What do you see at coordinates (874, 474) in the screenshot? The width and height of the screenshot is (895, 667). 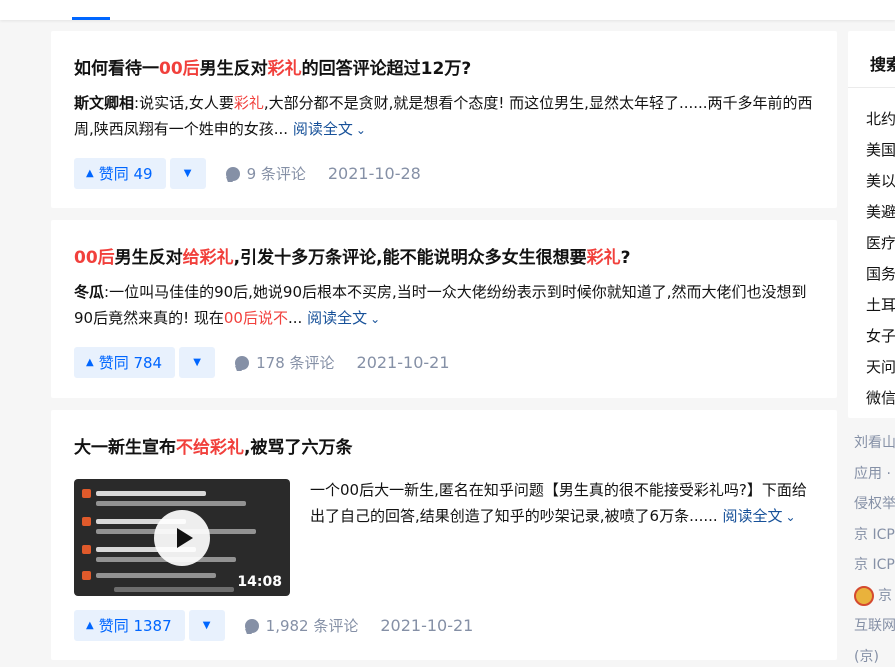 I see `footer-link: 应用 ·` at bounding box center [874, 474].